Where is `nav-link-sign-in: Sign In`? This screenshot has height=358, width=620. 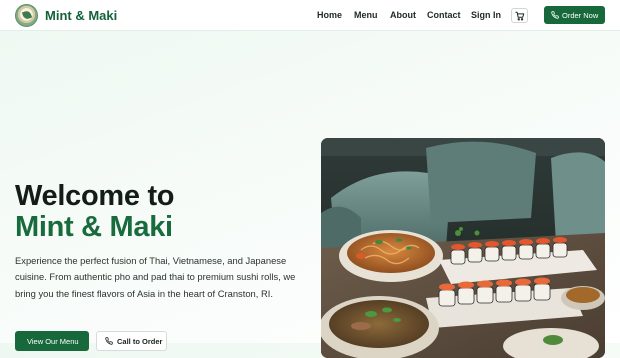
nav-link-sign-in: Sign In is located at coordinates (486, 15).